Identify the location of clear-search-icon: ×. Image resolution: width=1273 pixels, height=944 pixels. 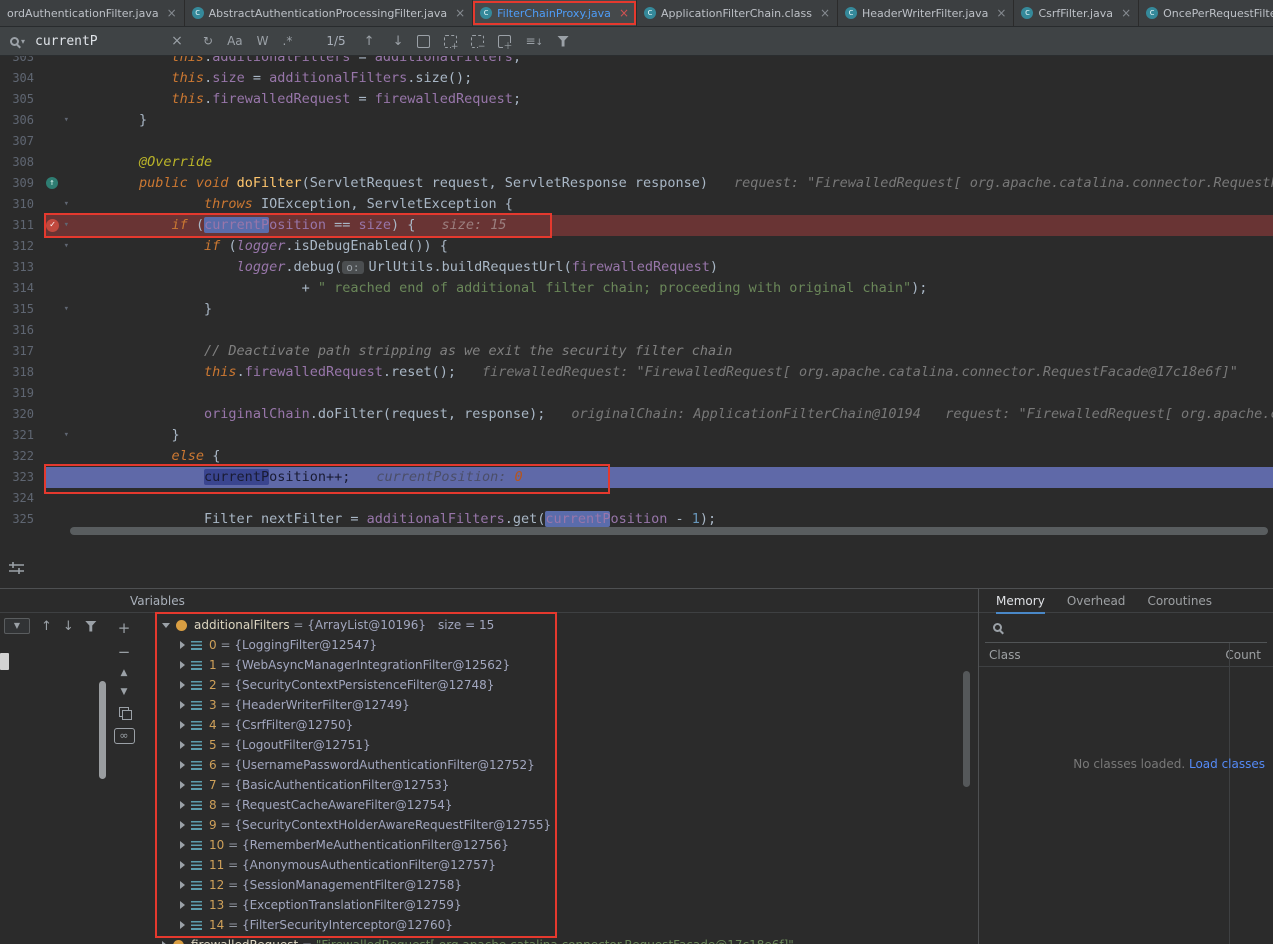
(177, 41).